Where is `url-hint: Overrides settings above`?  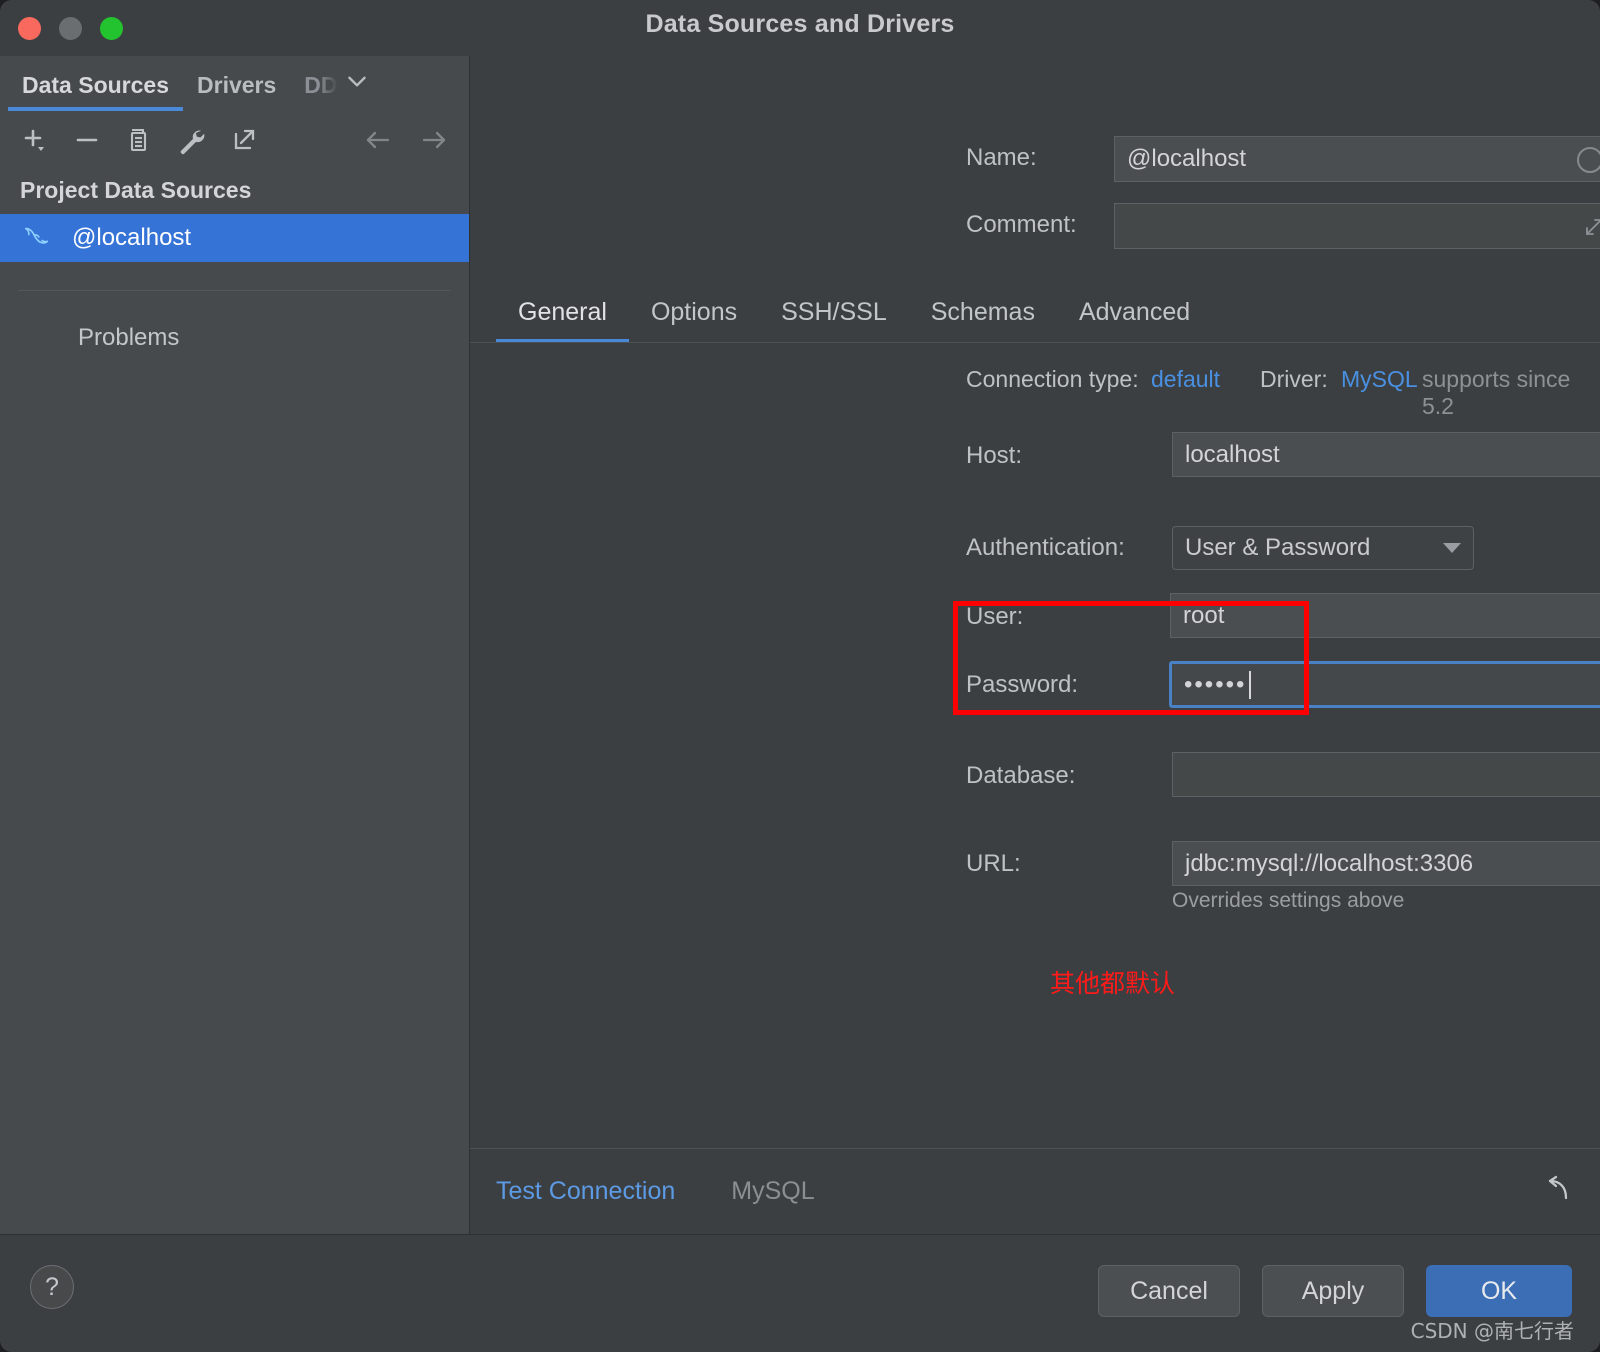
url-hint: Overrides settings above is located at coordinates (1288, 900).